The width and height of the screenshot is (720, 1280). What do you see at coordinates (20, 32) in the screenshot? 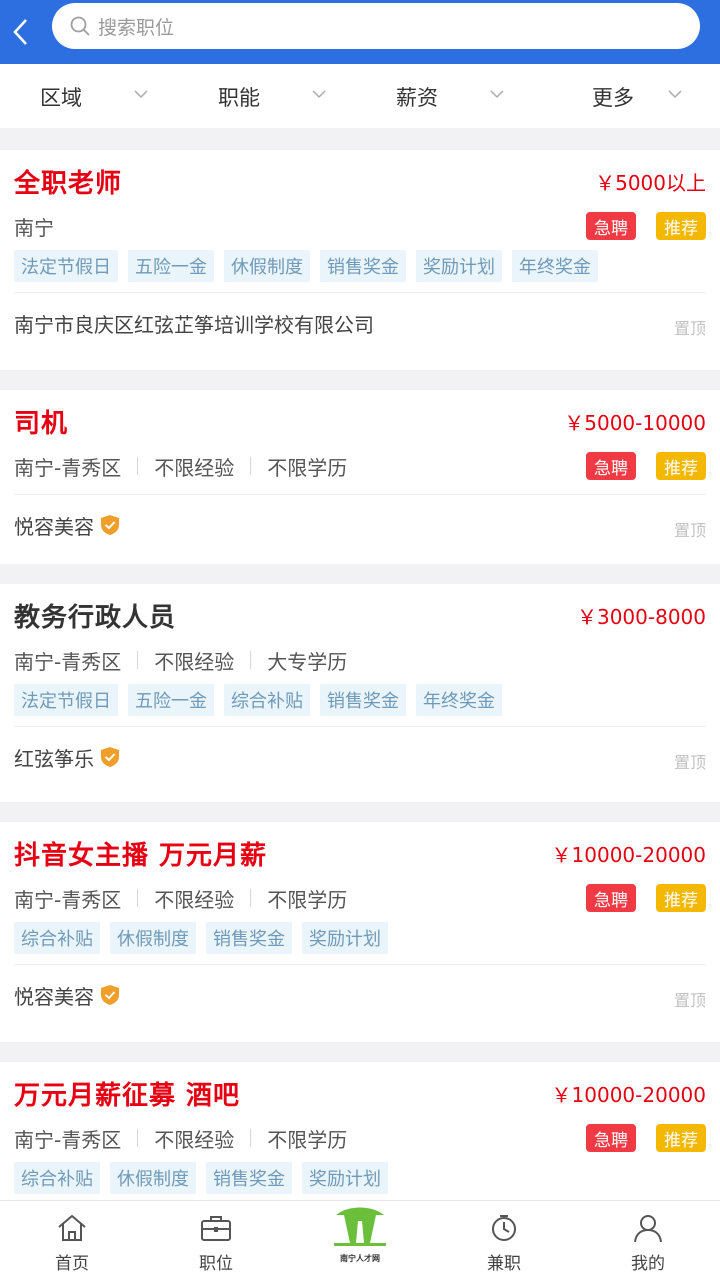
I see `back-button` at bounding box center [20, 32].